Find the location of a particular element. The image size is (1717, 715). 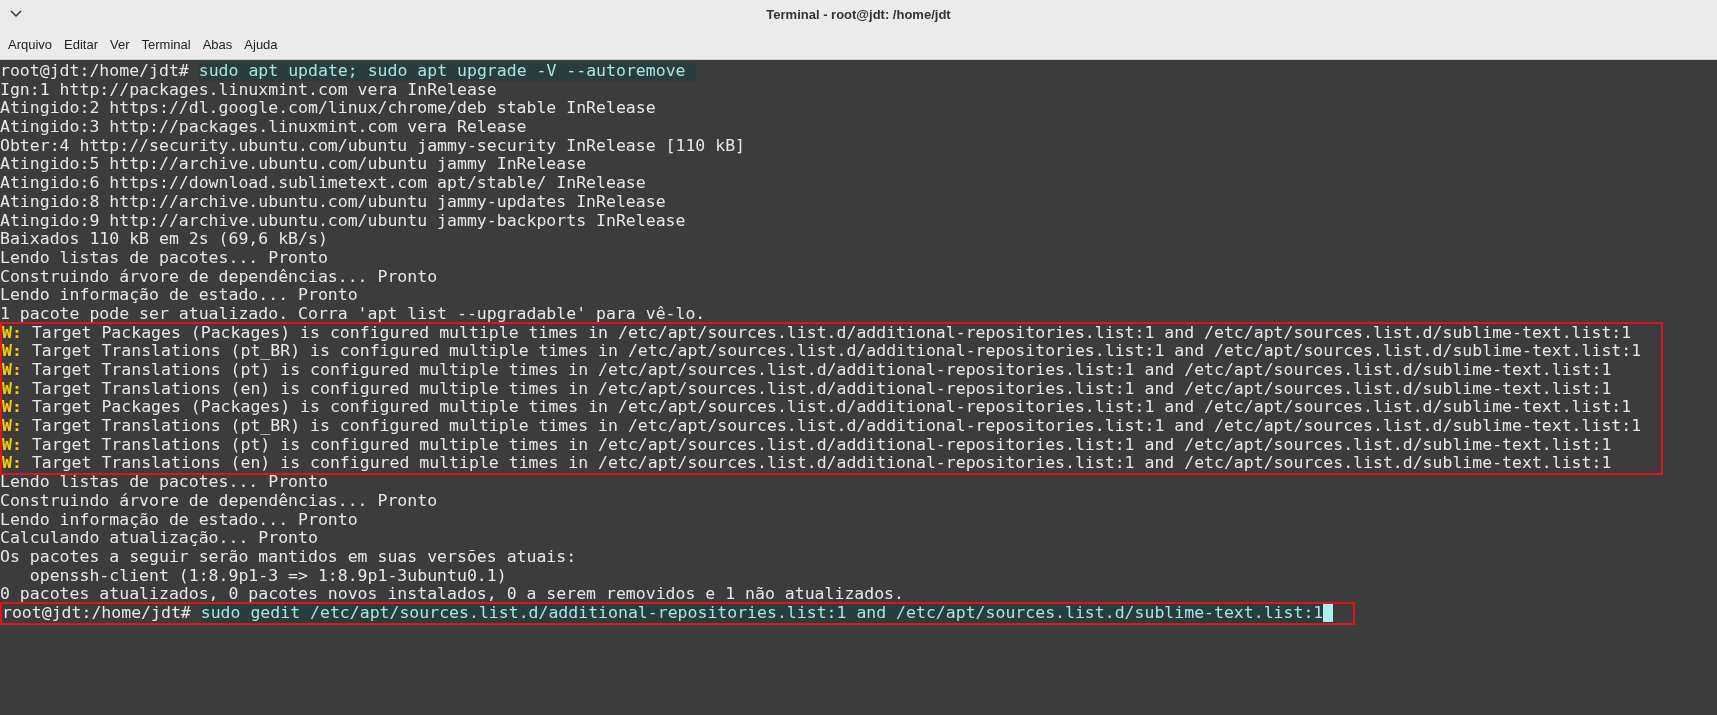

output-line: Atingido:8 http://archive.ubuntu.com/ubuntu jammy-updates InRelease is located at coordinates (333, 202).